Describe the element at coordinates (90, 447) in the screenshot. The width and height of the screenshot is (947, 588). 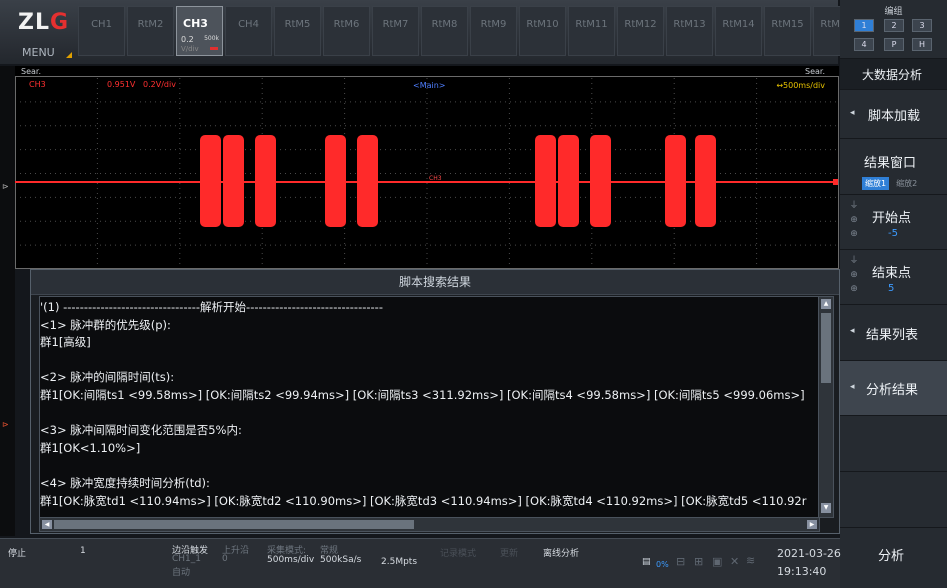
I see `result-line: 群1[OK<1.10%>]` at that location.